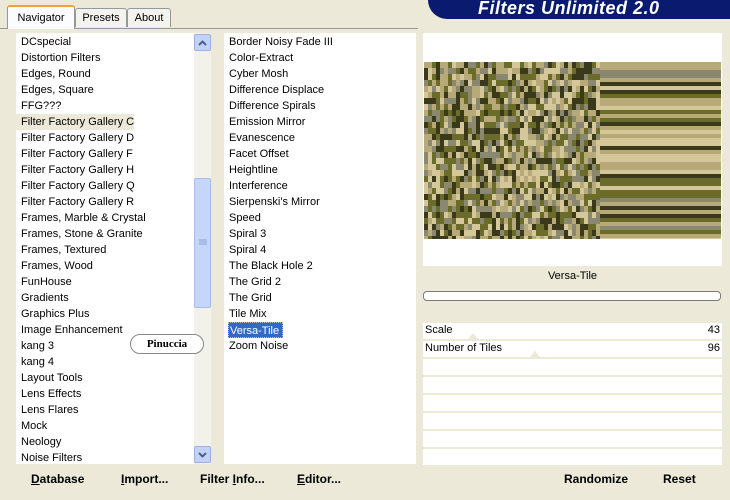 This screenshot has height=500, width=730. I want to click on randomize-button: Randomize, so click(596, 479).